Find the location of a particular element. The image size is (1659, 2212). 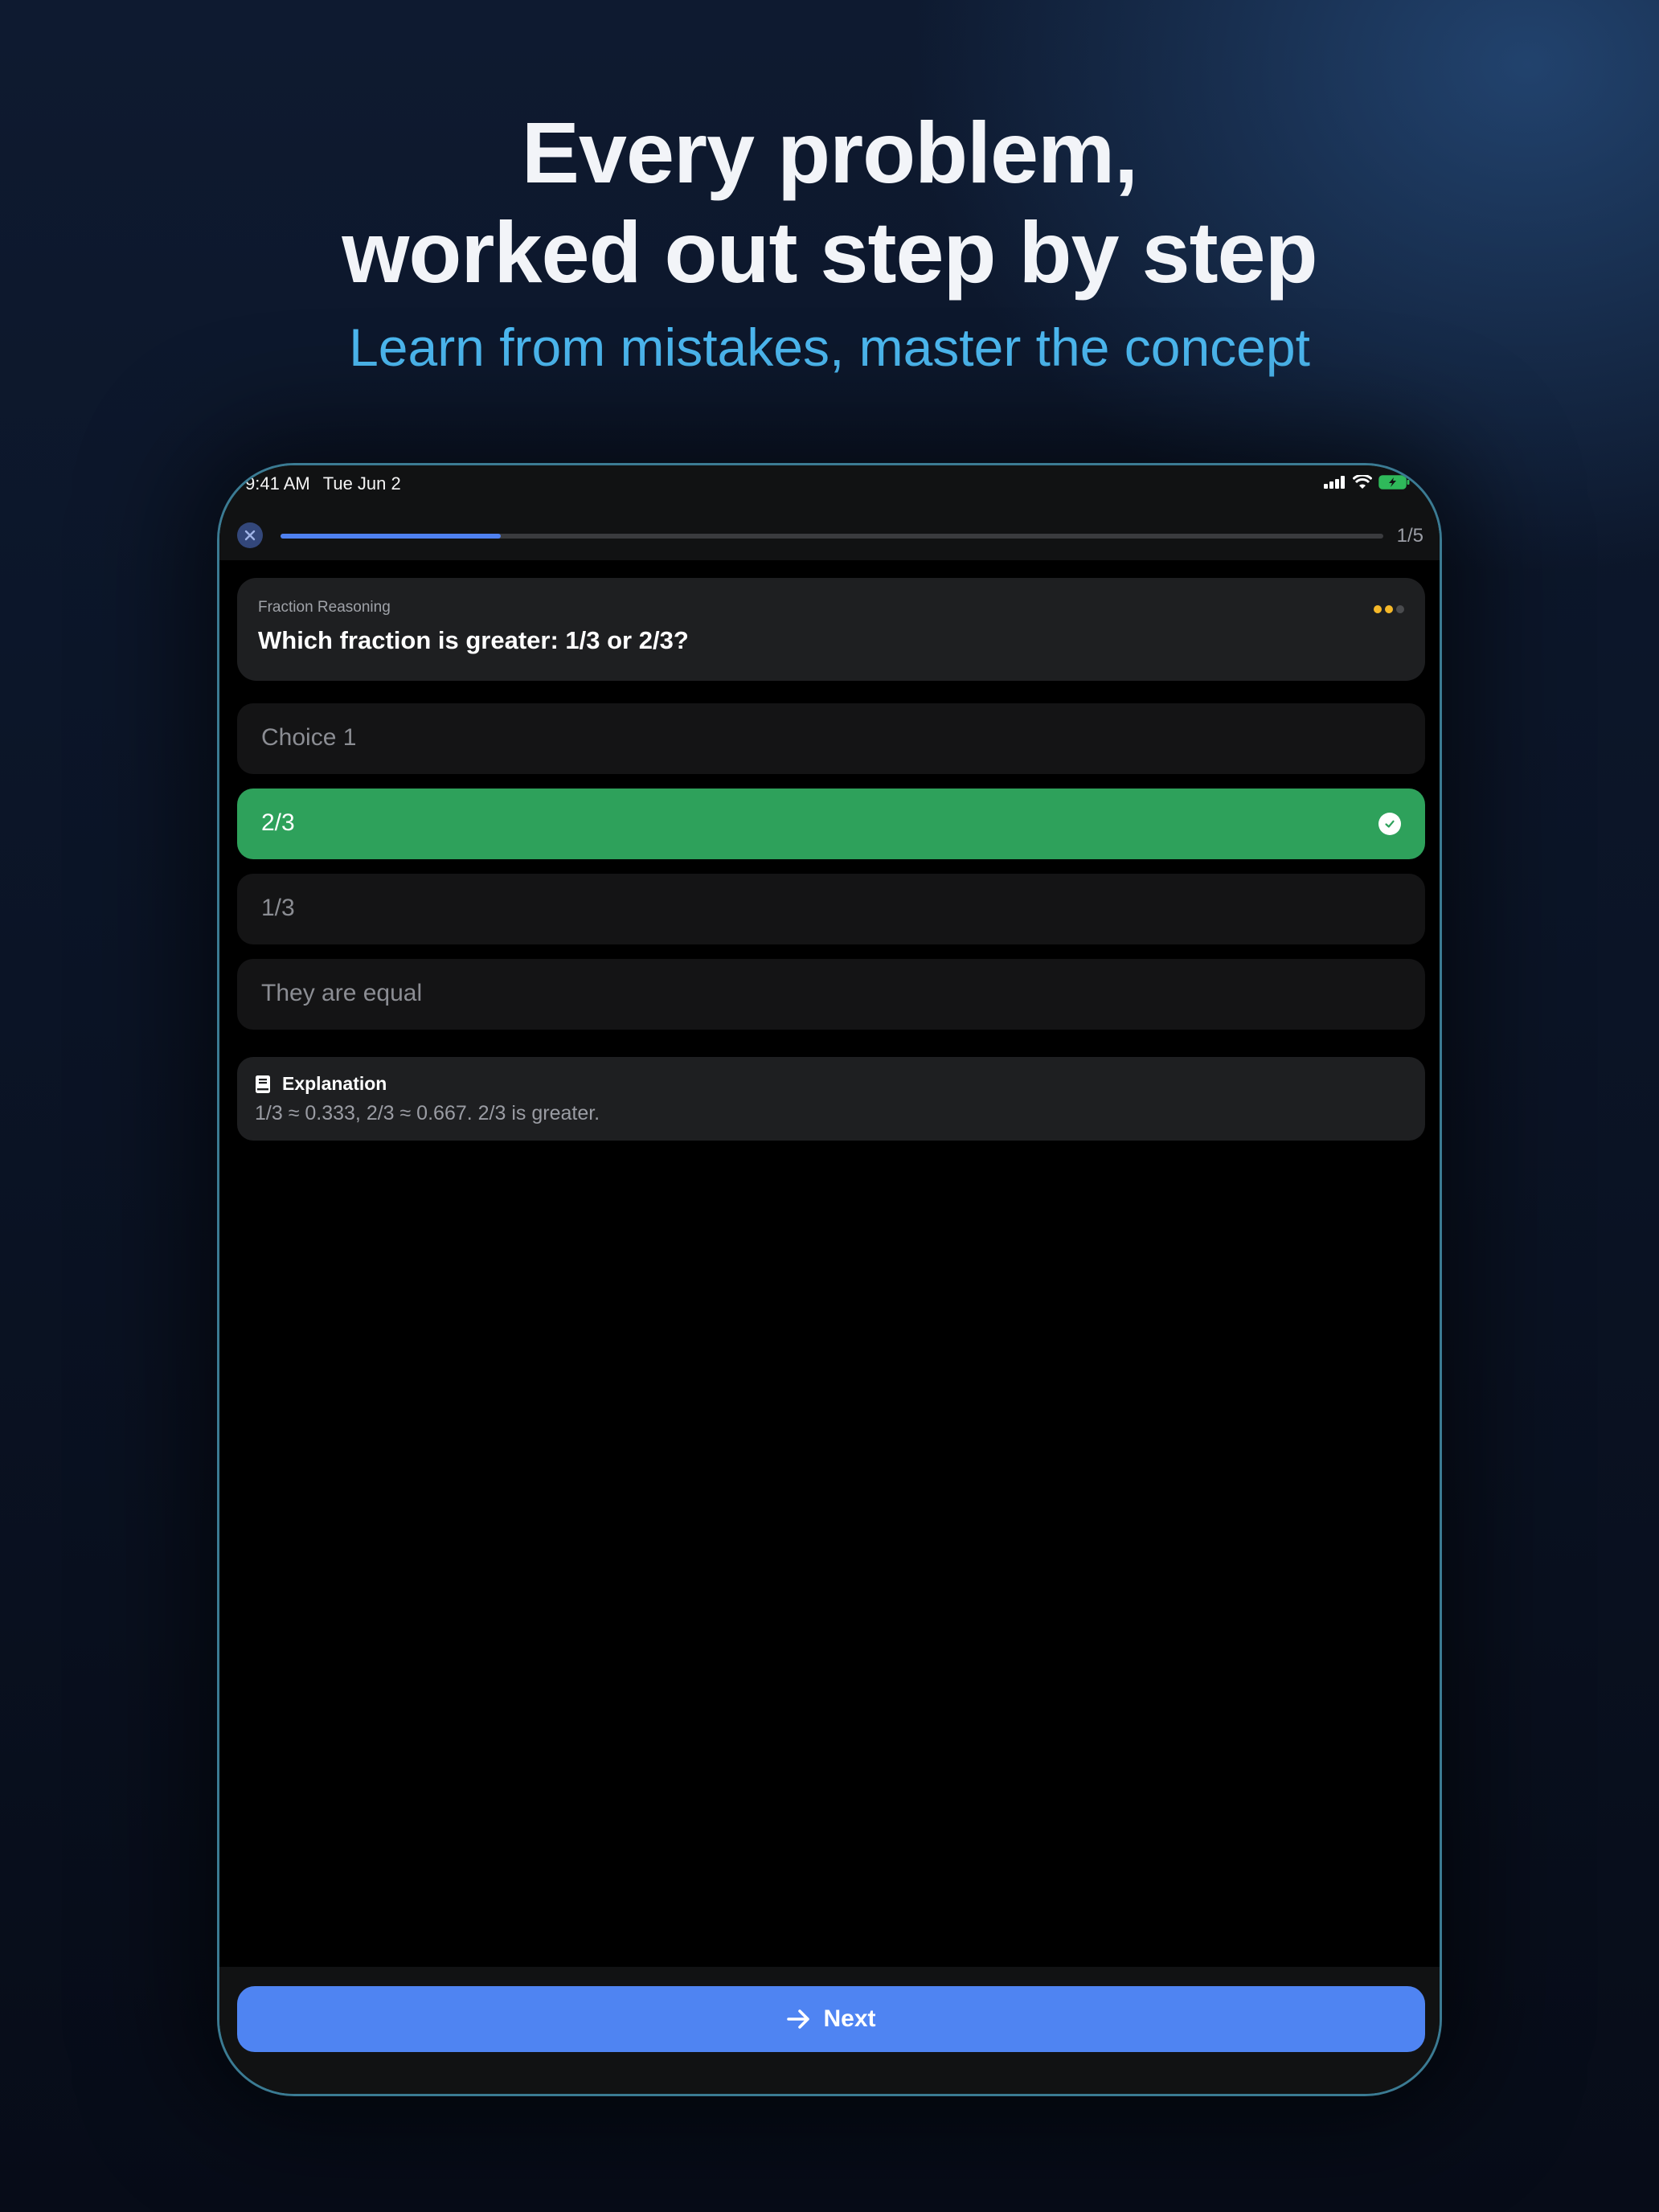

choice-label: They are equal is located at coordinates (342, 993).